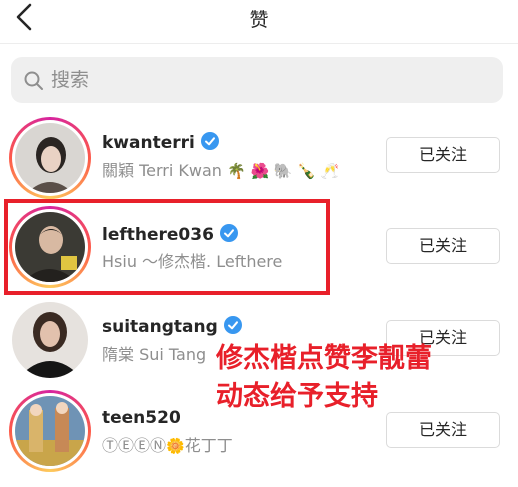  What do you see at coordinates (175, 446) in the screenshot?
I see `flower-emoji: 🌼` at bounding box center [175, 446].